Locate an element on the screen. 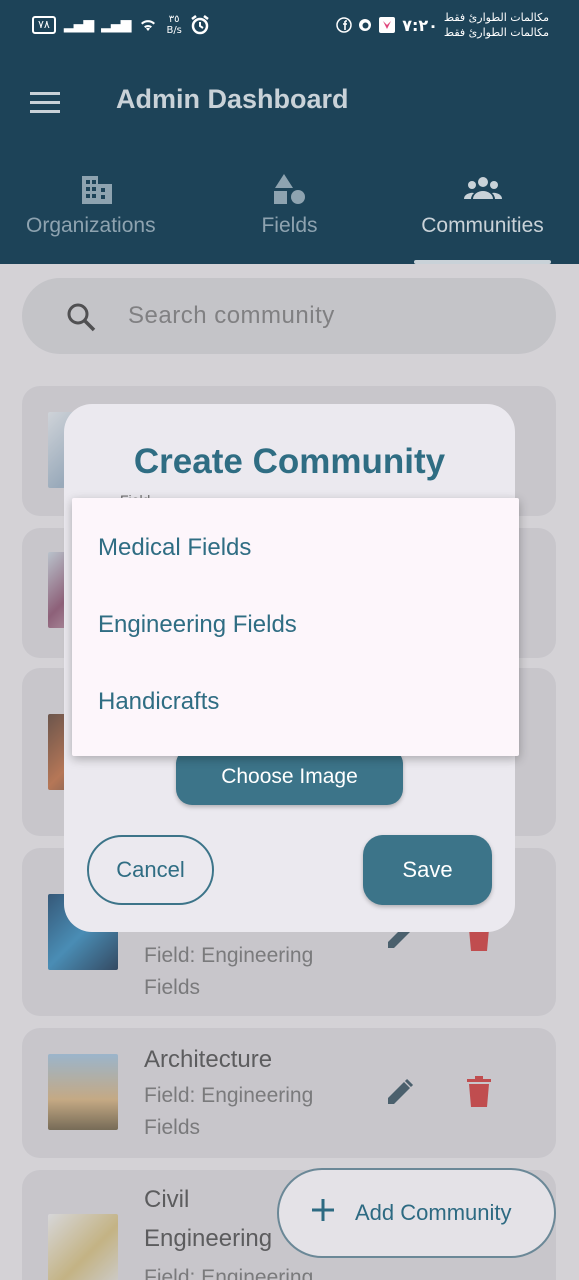 This screenshot has height=1280, width=579. dropdown-option-handicrafts: Handicrafts is located at coordinates (158, 702).